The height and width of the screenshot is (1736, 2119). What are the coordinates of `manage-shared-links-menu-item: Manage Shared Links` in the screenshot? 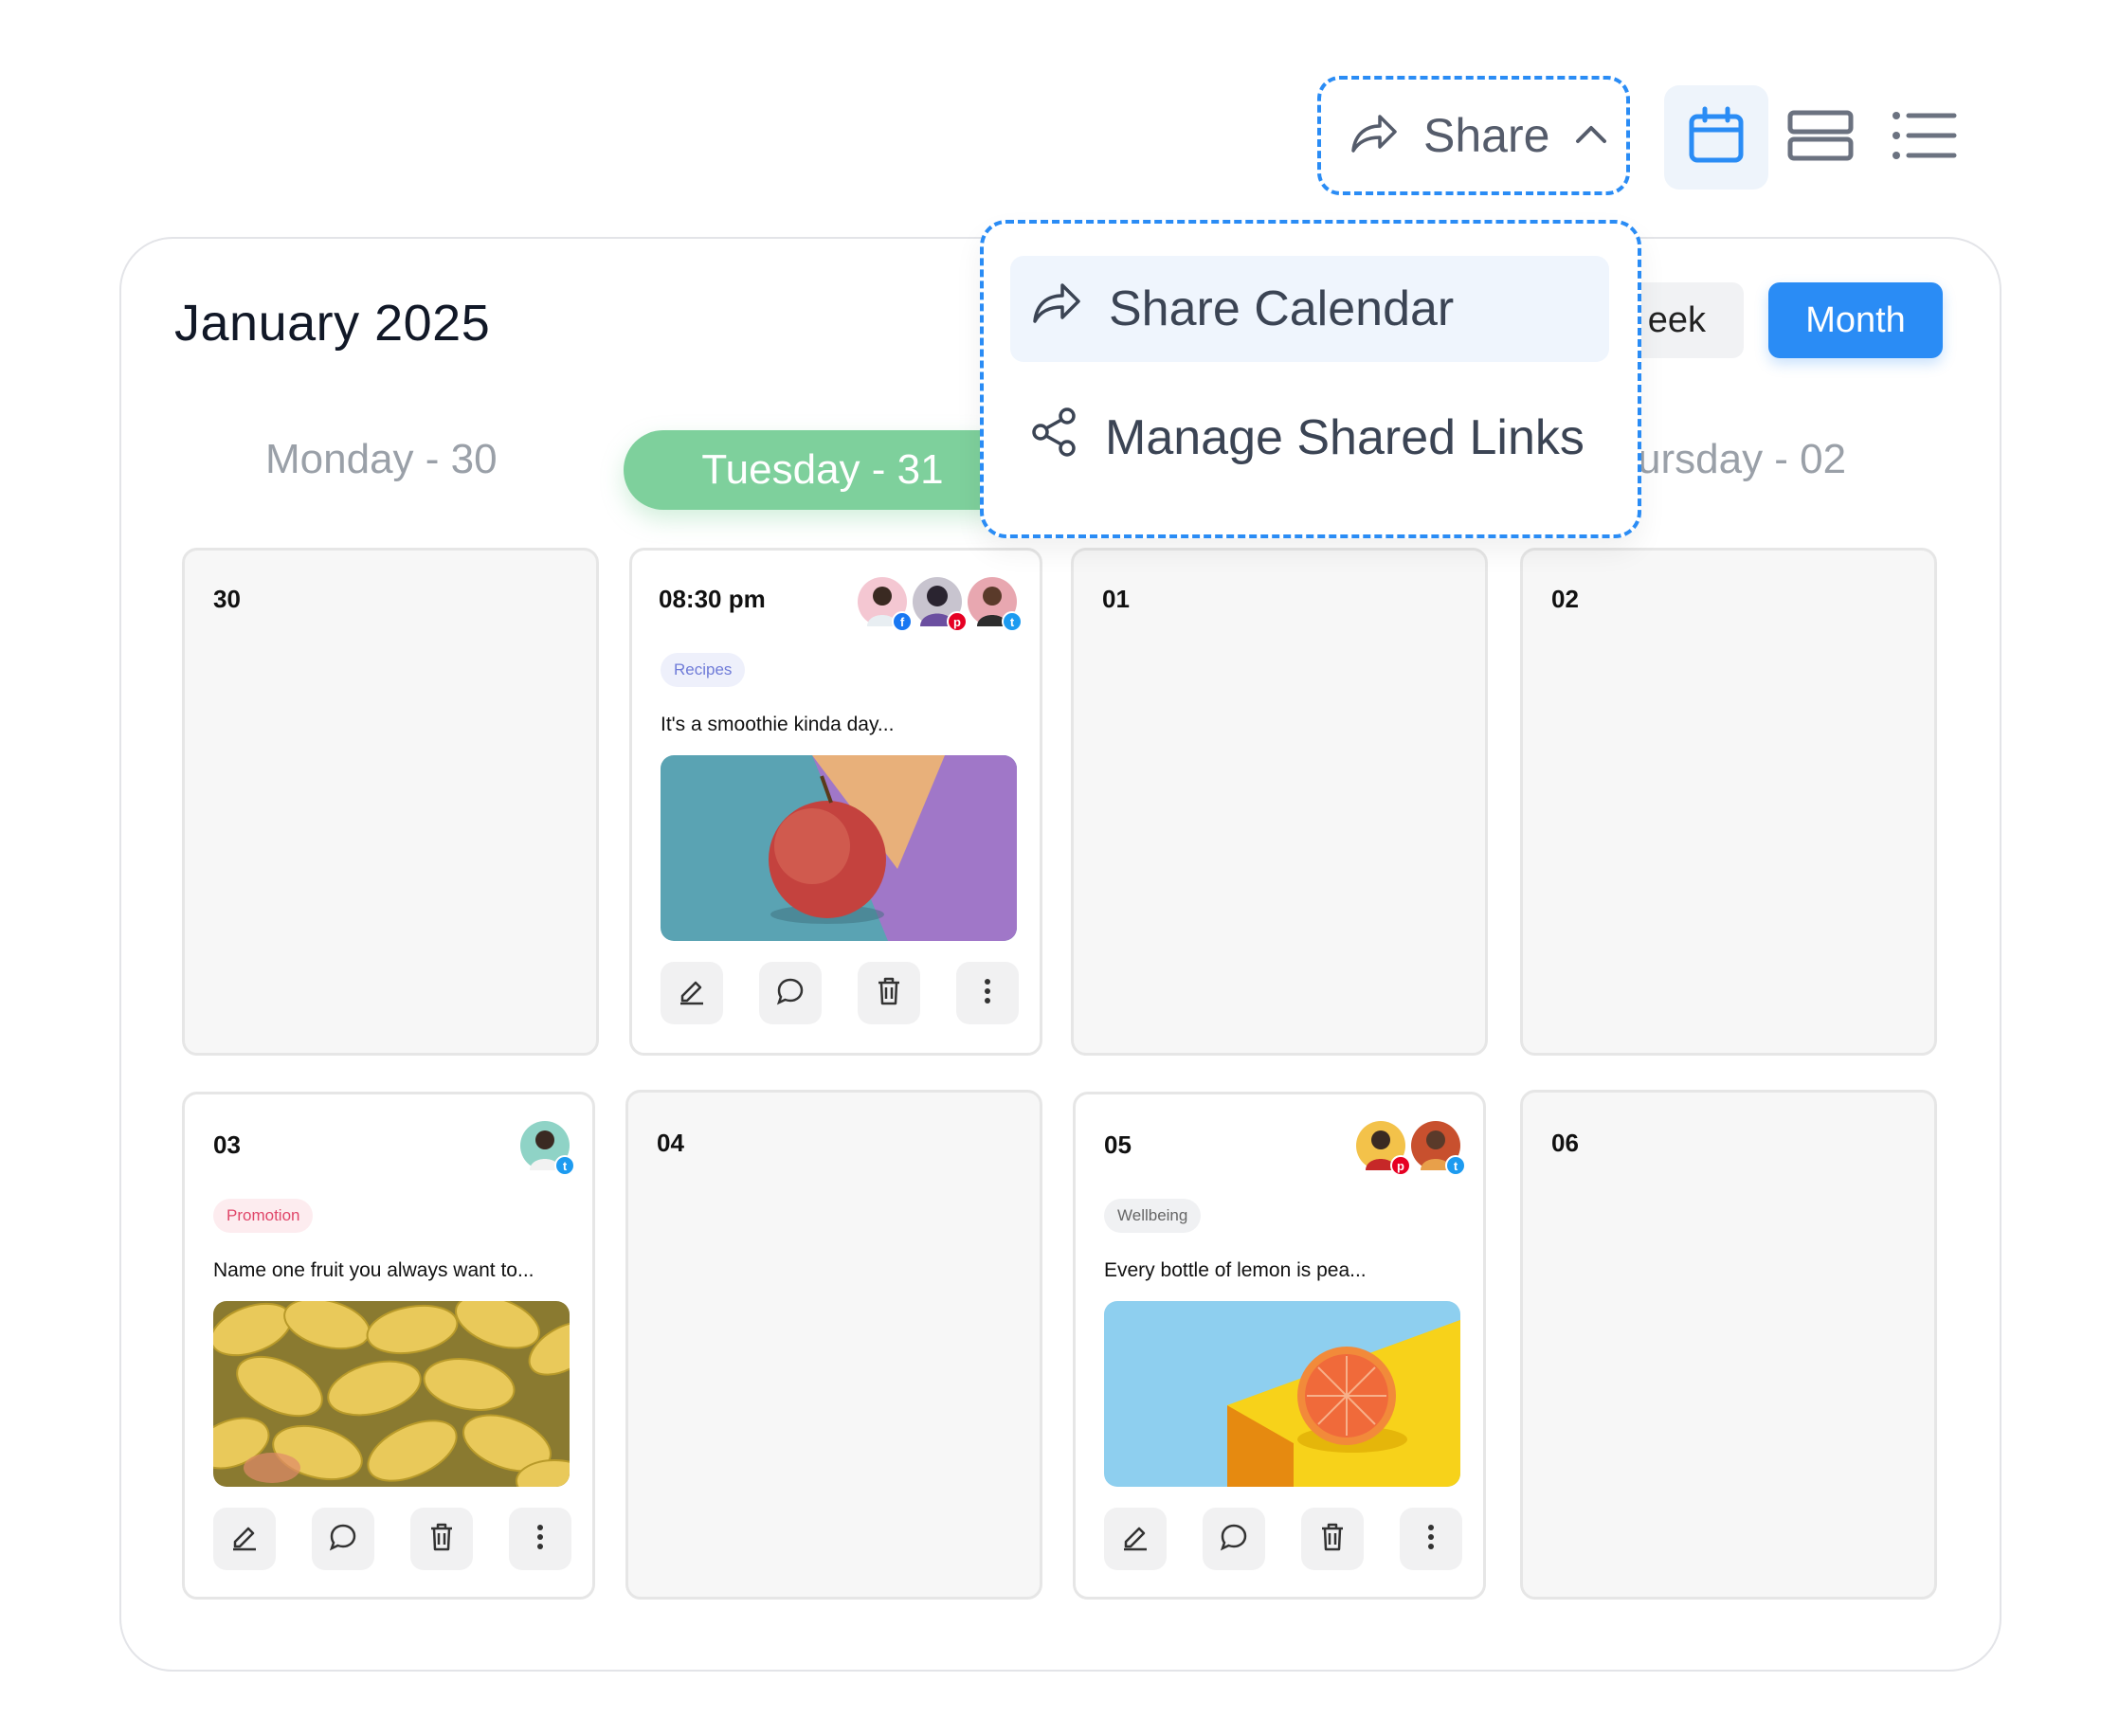 It's located at (1309, 438).